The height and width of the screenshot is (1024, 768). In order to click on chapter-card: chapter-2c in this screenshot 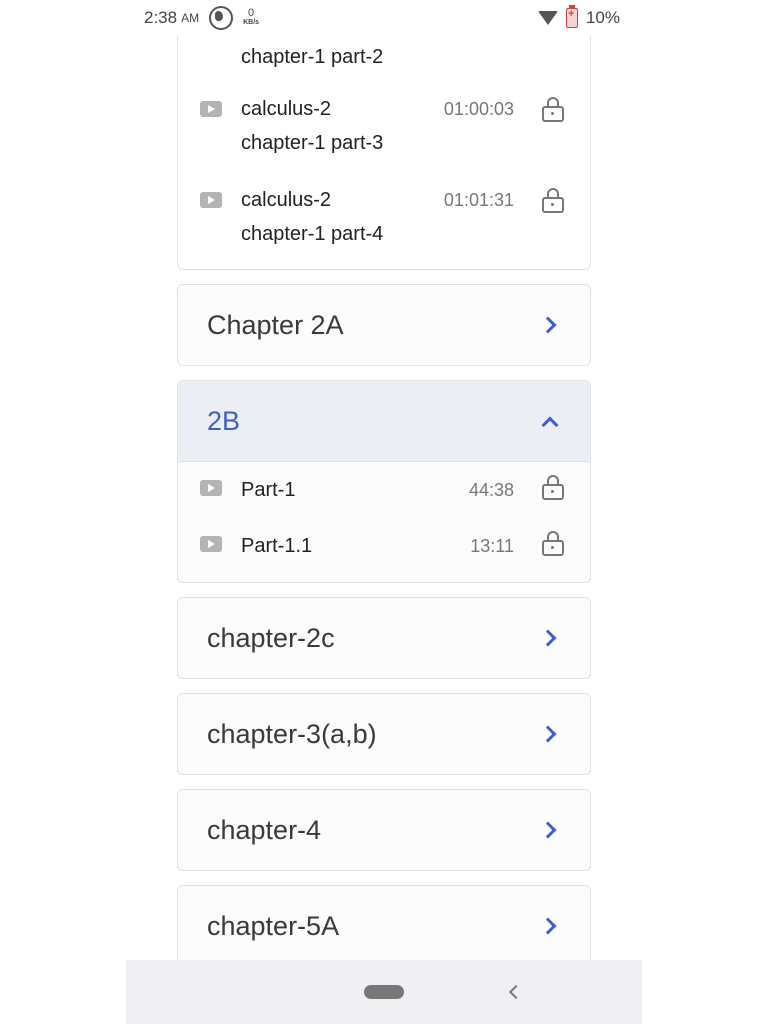, I will do `click(384, 638)`.